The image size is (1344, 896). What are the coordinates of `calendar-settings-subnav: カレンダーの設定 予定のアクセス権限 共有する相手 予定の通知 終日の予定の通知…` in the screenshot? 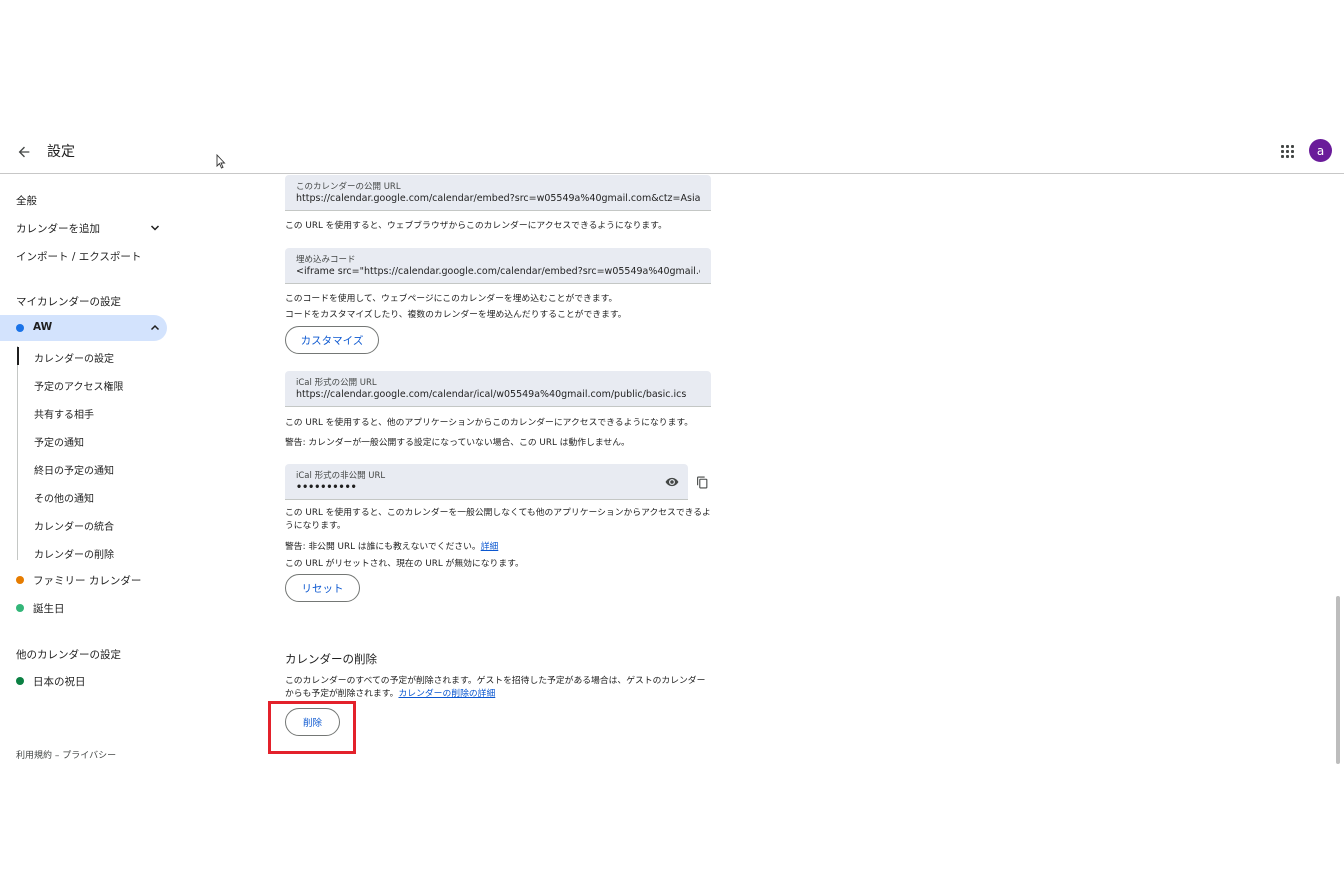 It's located at (92, 453).